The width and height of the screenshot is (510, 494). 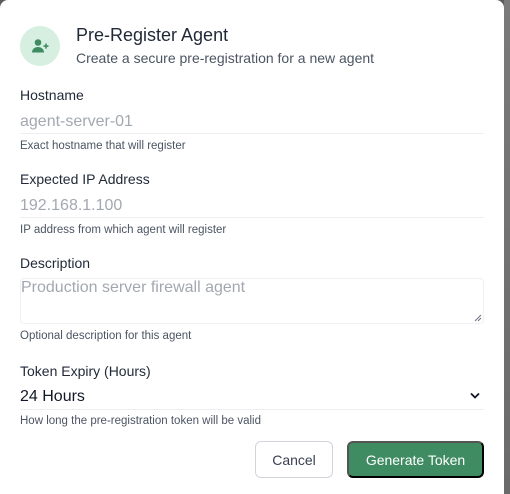 What do you see at coordinates (85, 371) in the screenshot?
I see `expiry-label: Token Expiry (Hours)` at bounding box center [85, 371].